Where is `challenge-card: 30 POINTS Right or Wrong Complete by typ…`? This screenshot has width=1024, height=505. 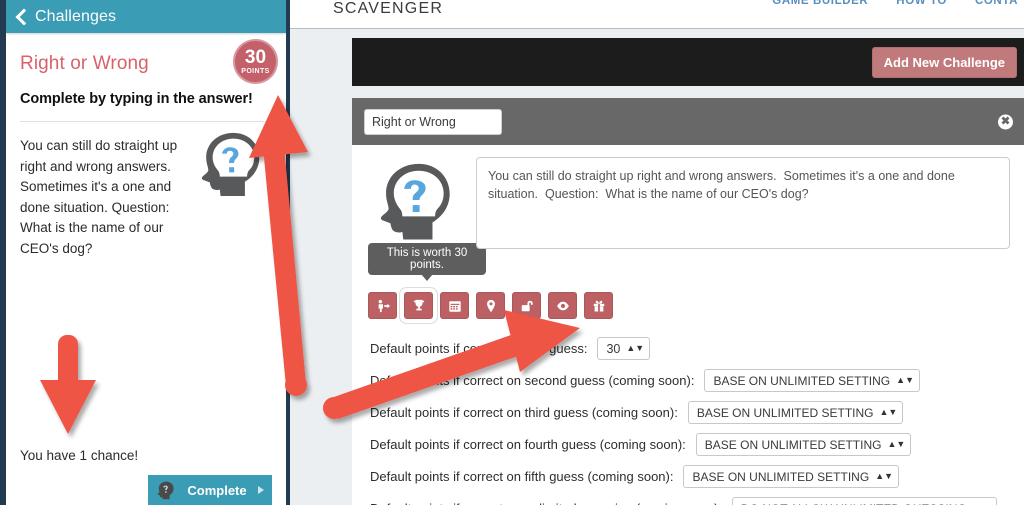 challenge-card: 30 POINTS Right or Wrong Complete by typ… is located at coordinates (146, 77).